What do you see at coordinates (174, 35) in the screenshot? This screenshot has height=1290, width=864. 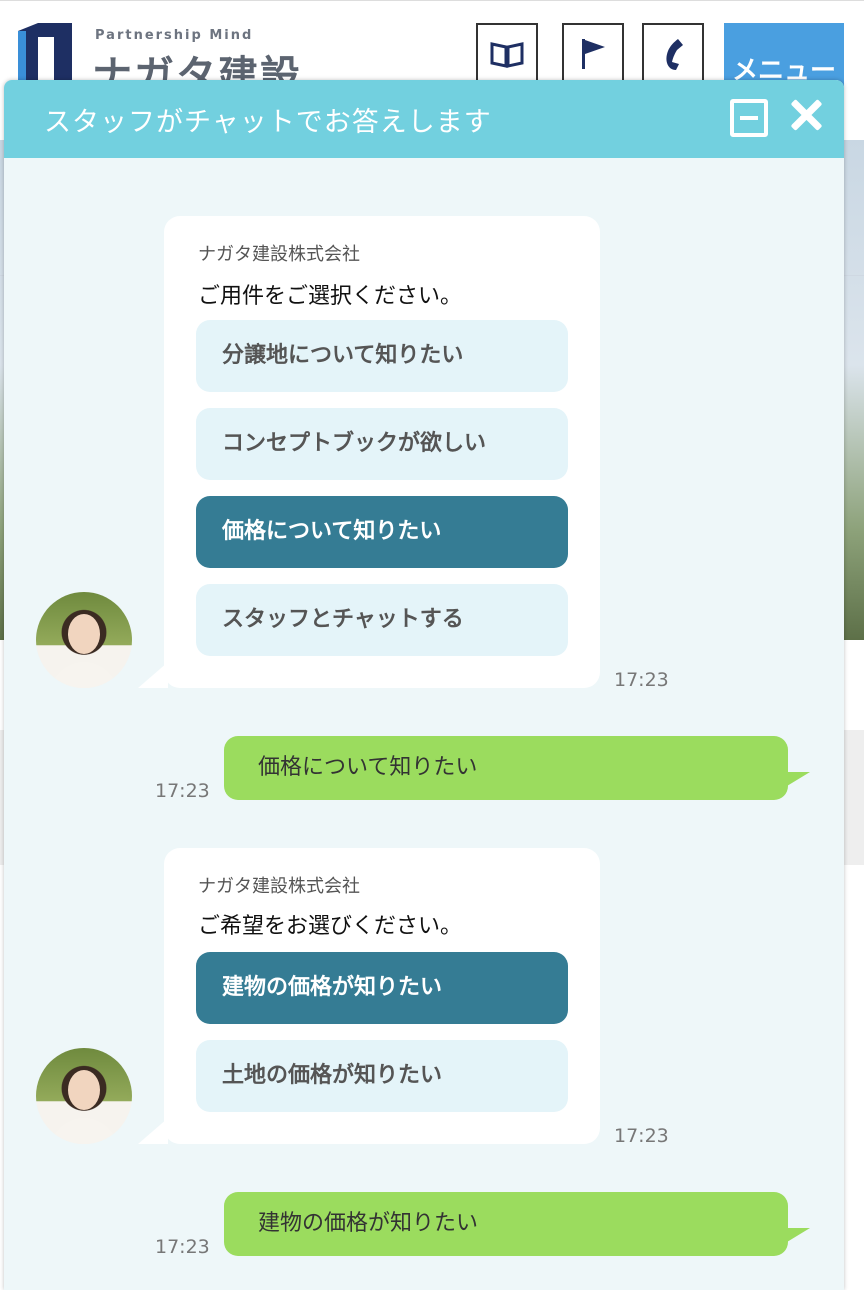 I see `logo-tagline: Partnership Mind` at bounding box center [174, 35].